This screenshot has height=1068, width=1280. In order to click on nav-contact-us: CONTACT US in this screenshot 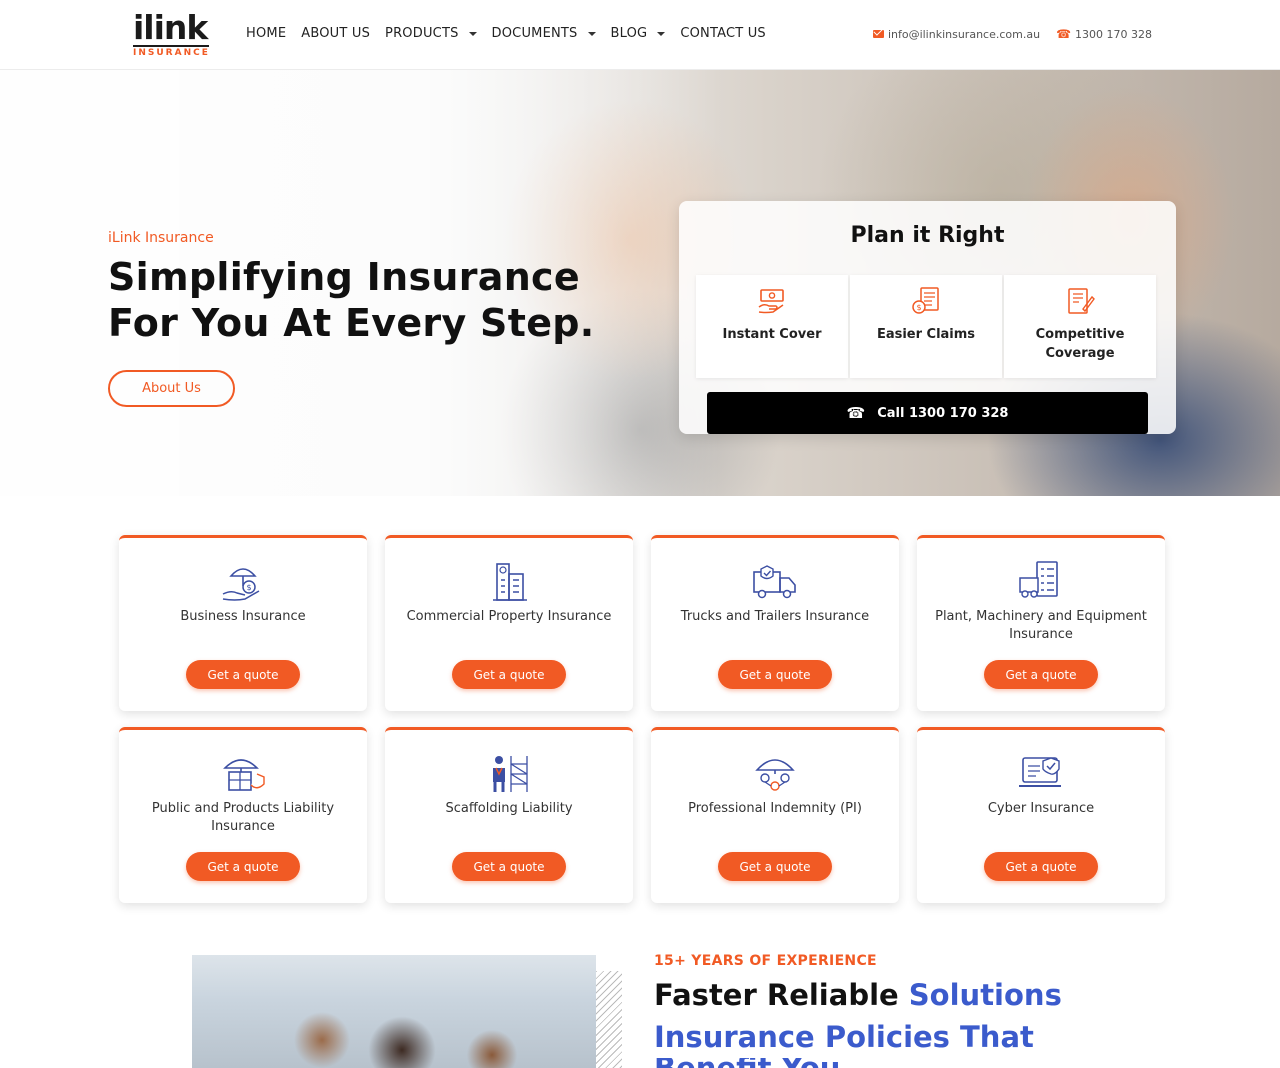, I will do `click(723, 33)`.